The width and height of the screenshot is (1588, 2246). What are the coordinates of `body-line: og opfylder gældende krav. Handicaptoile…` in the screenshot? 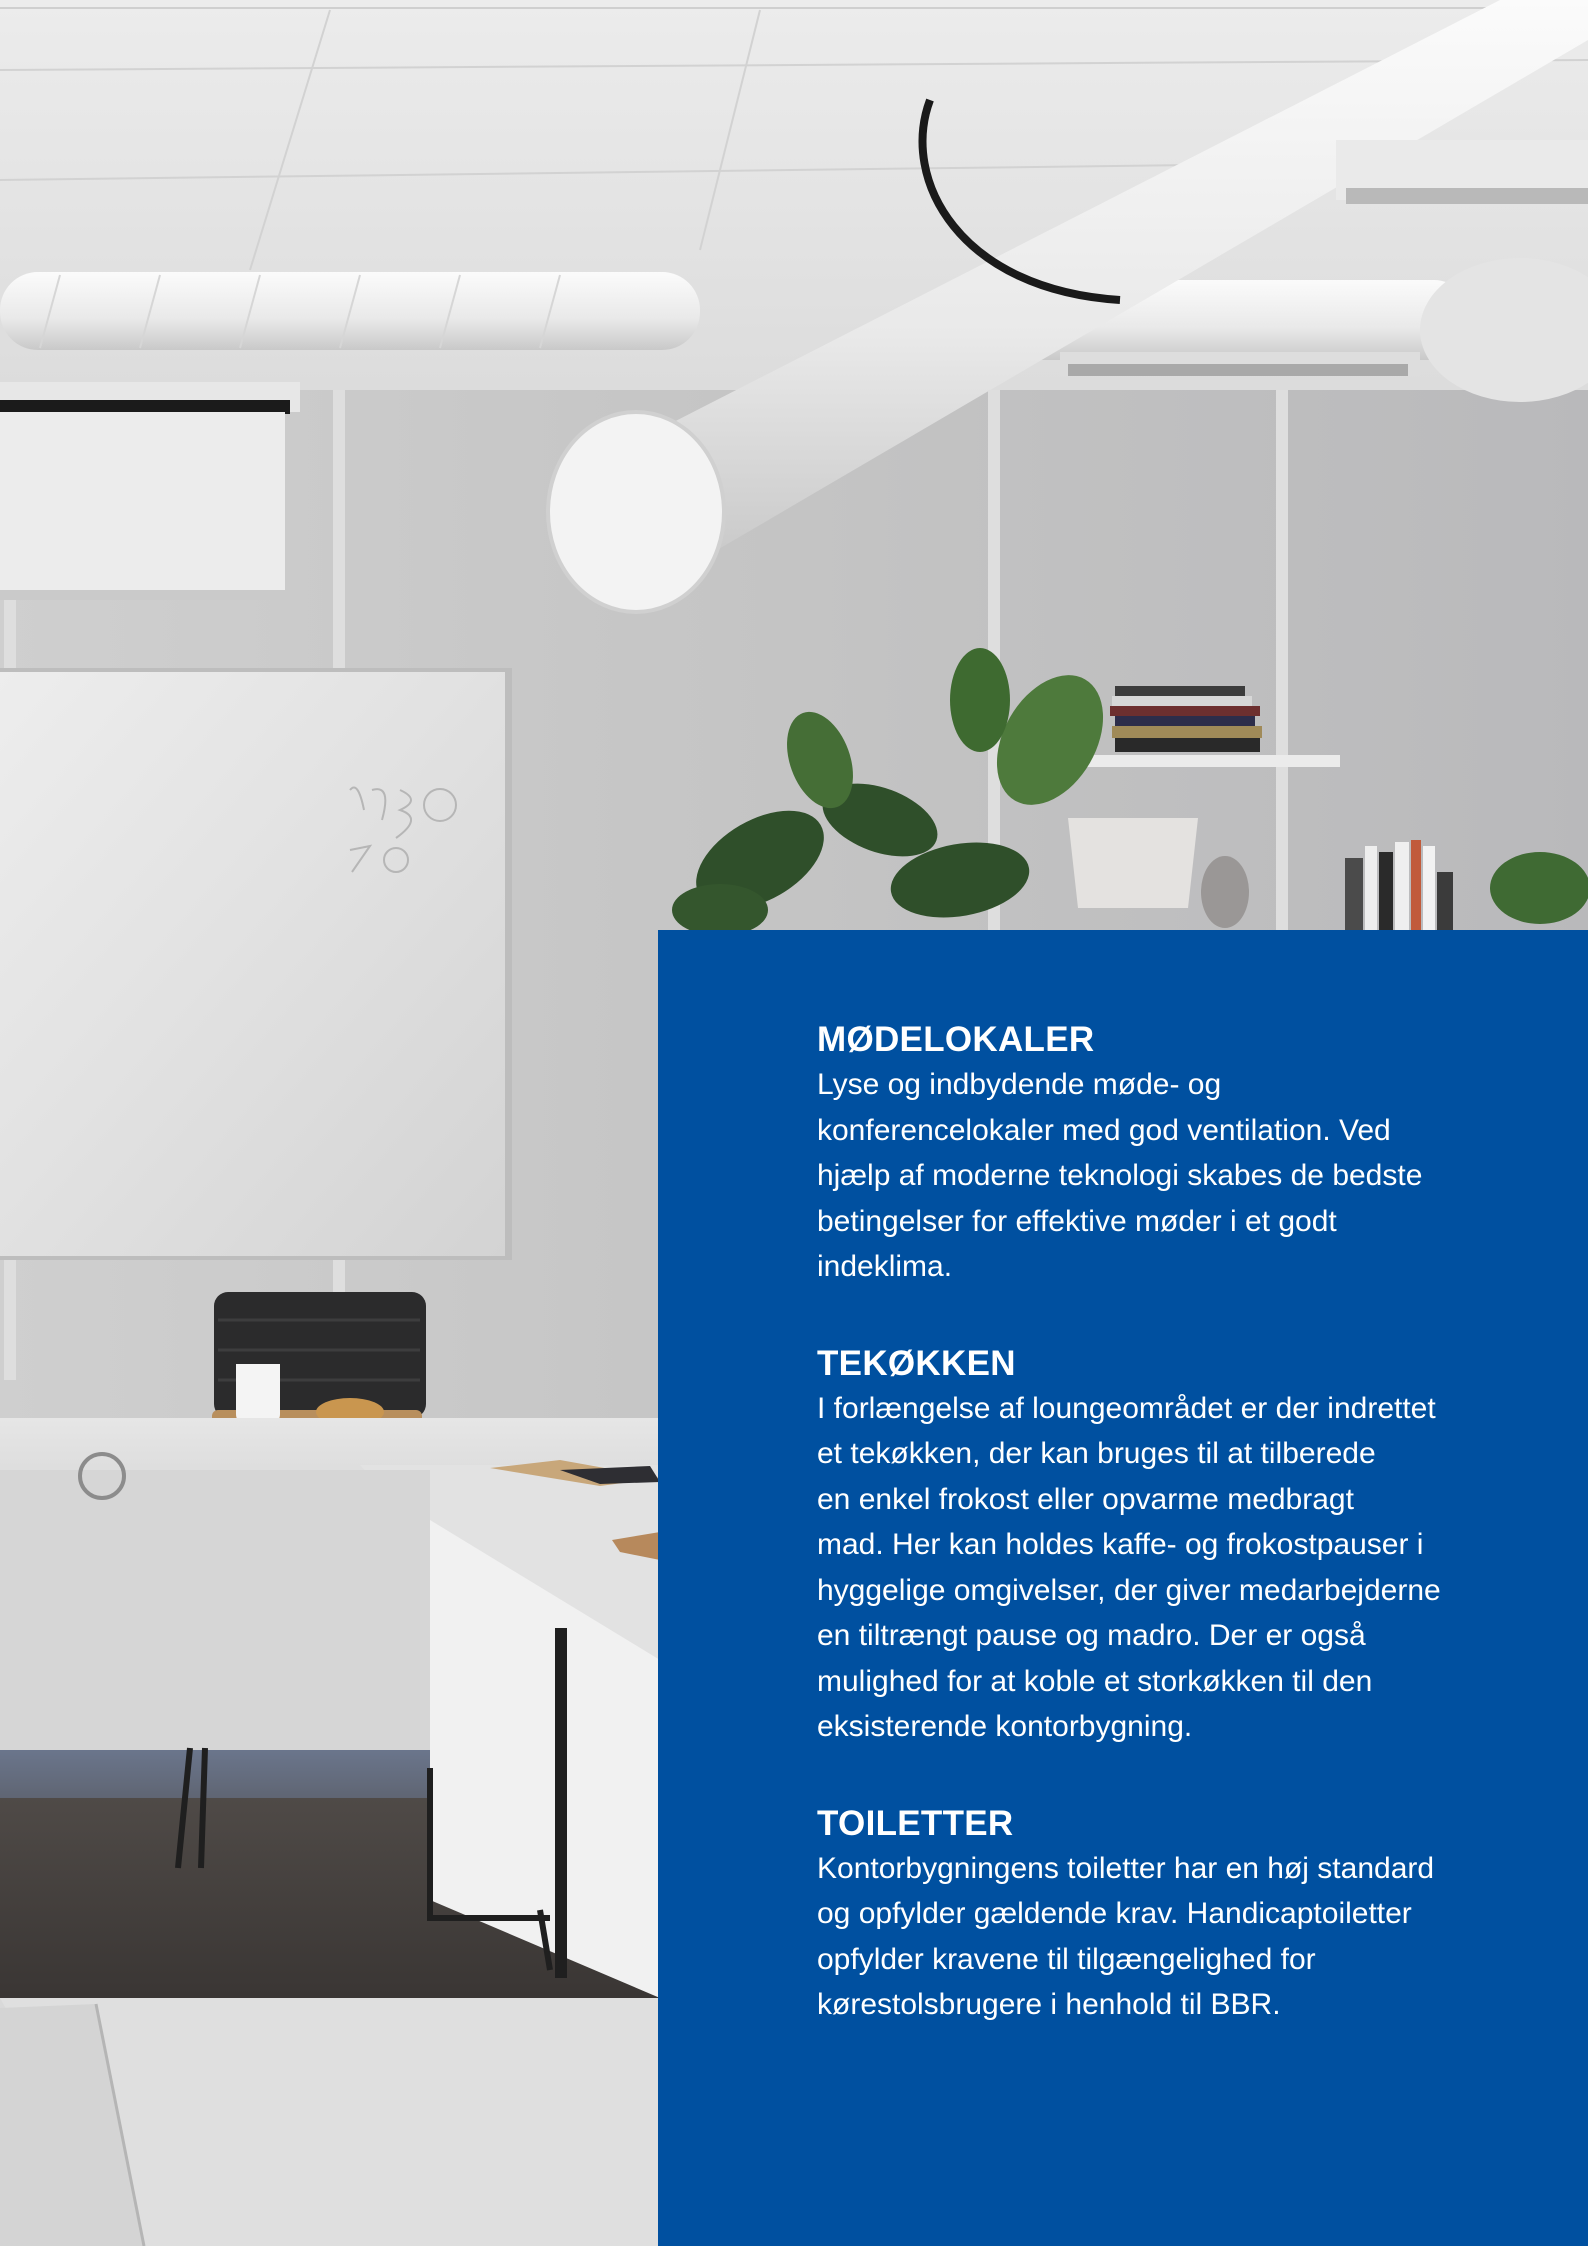 It's located at (1114, 1913).